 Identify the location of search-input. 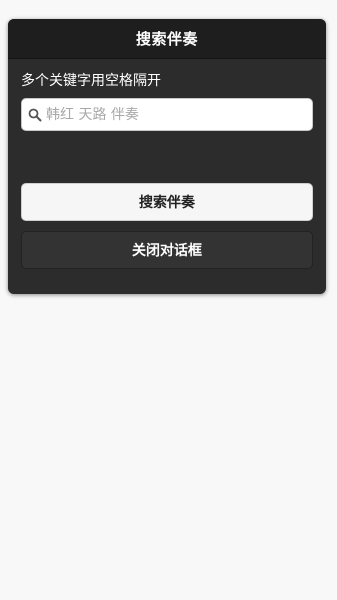
(176, 114).